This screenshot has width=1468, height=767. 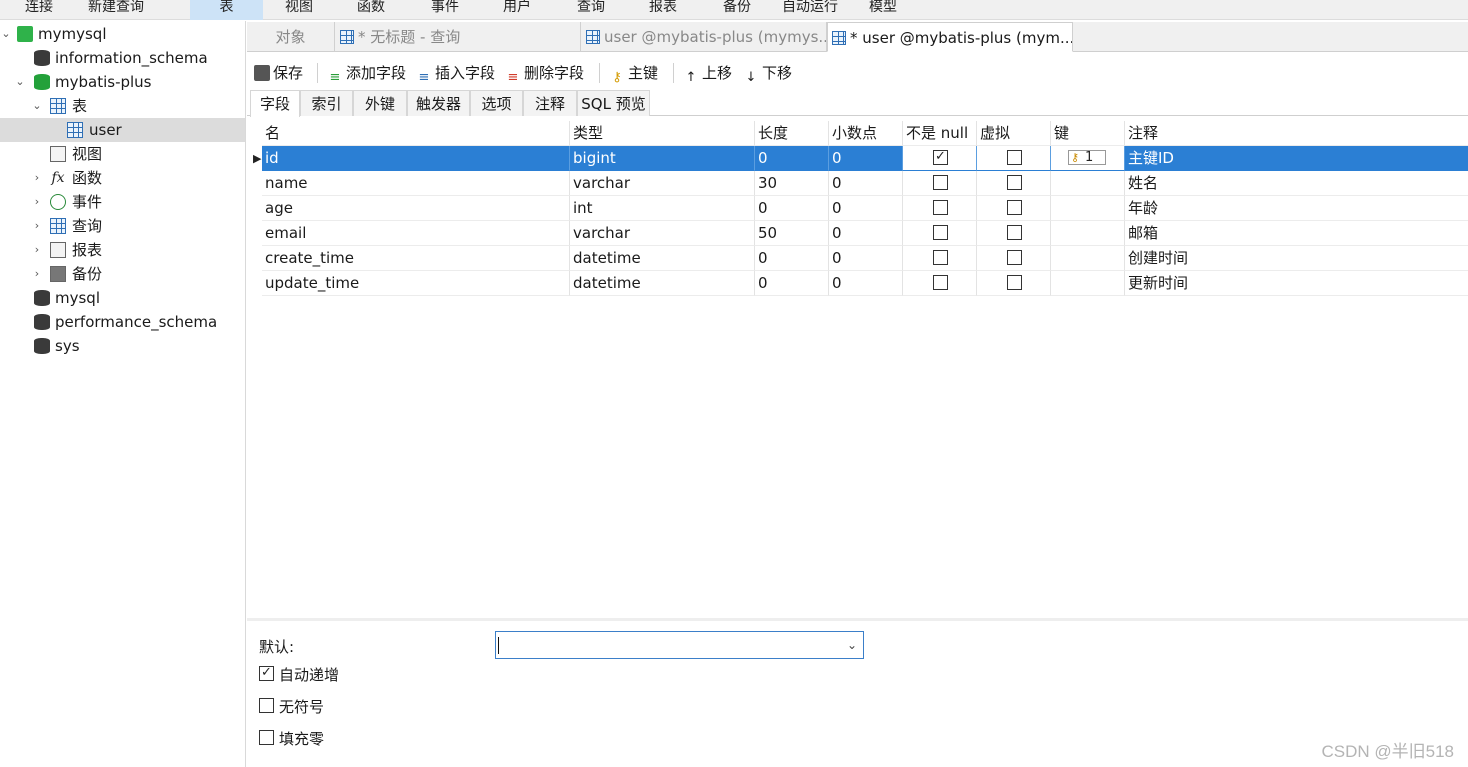 What do you see at coordinates (1296, 233) in the screenshot?
I see `cell-comment: 邮箱` at bounding box center [1296, 233].